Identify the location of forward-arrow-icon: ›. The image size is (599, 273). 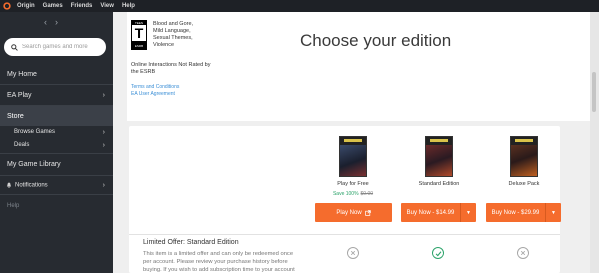
(56, 22).